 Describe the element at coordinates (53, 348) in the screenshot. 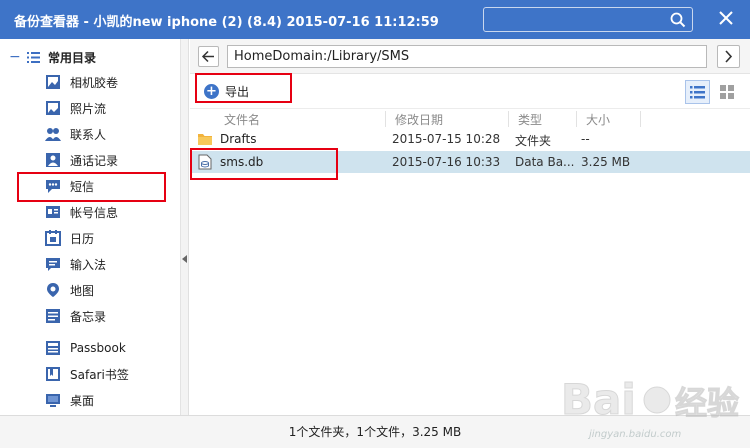

I see `passbook-icon` at that location.